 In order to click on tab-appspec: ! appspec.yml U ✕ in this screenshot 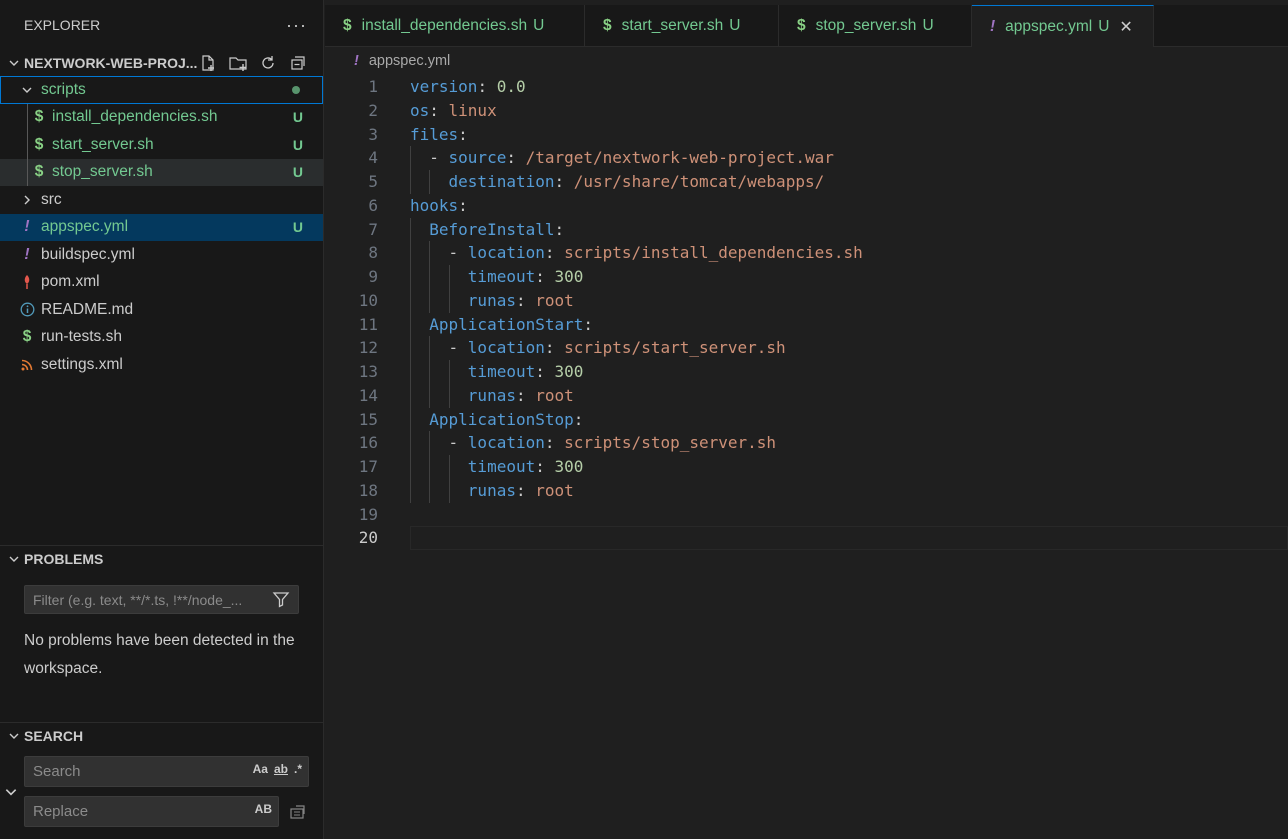, I will do `click(1063, 26)`.